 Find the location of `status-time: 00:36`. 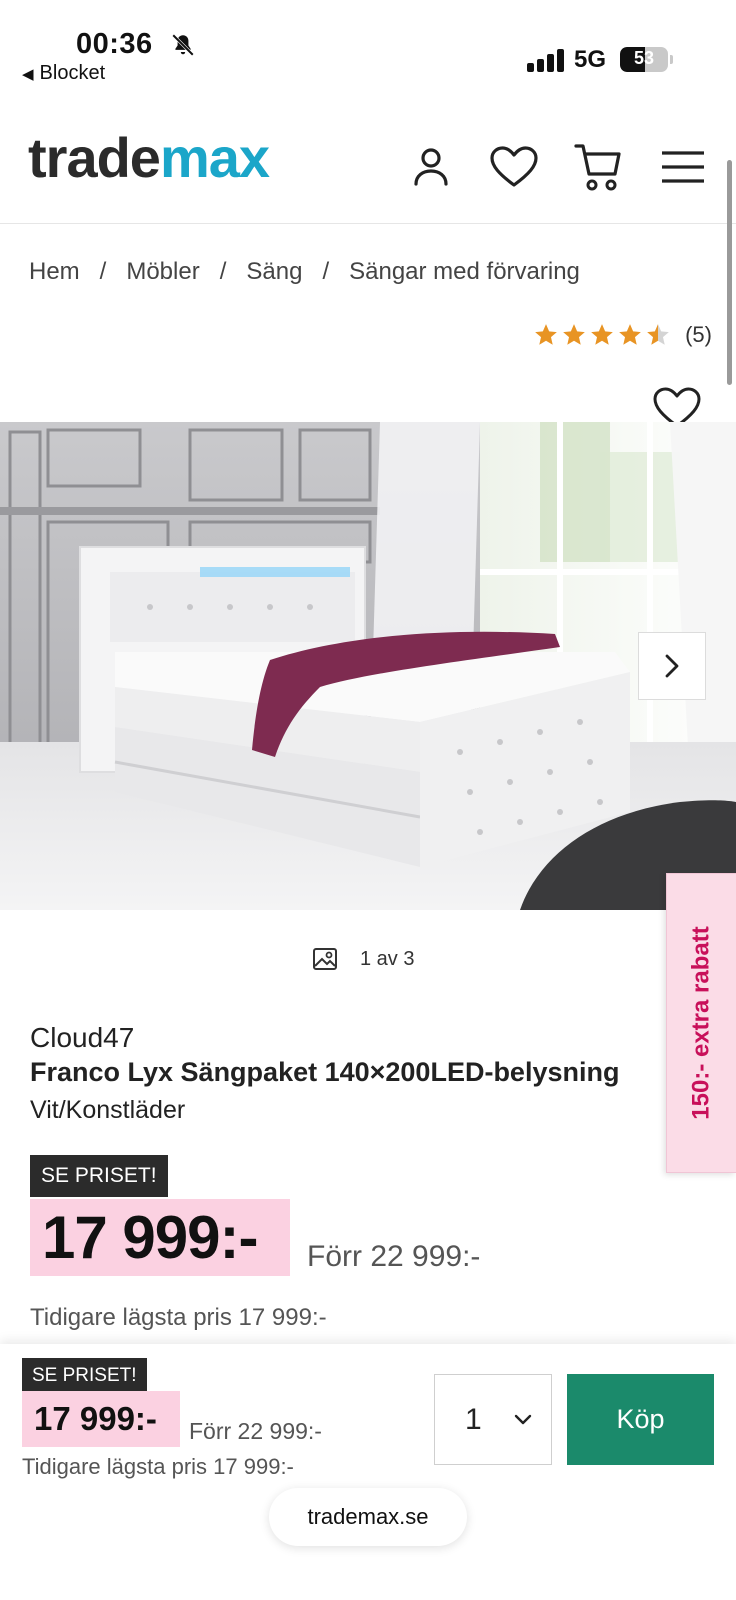

status-time: 00:36 is located at coordinates (114, 44).